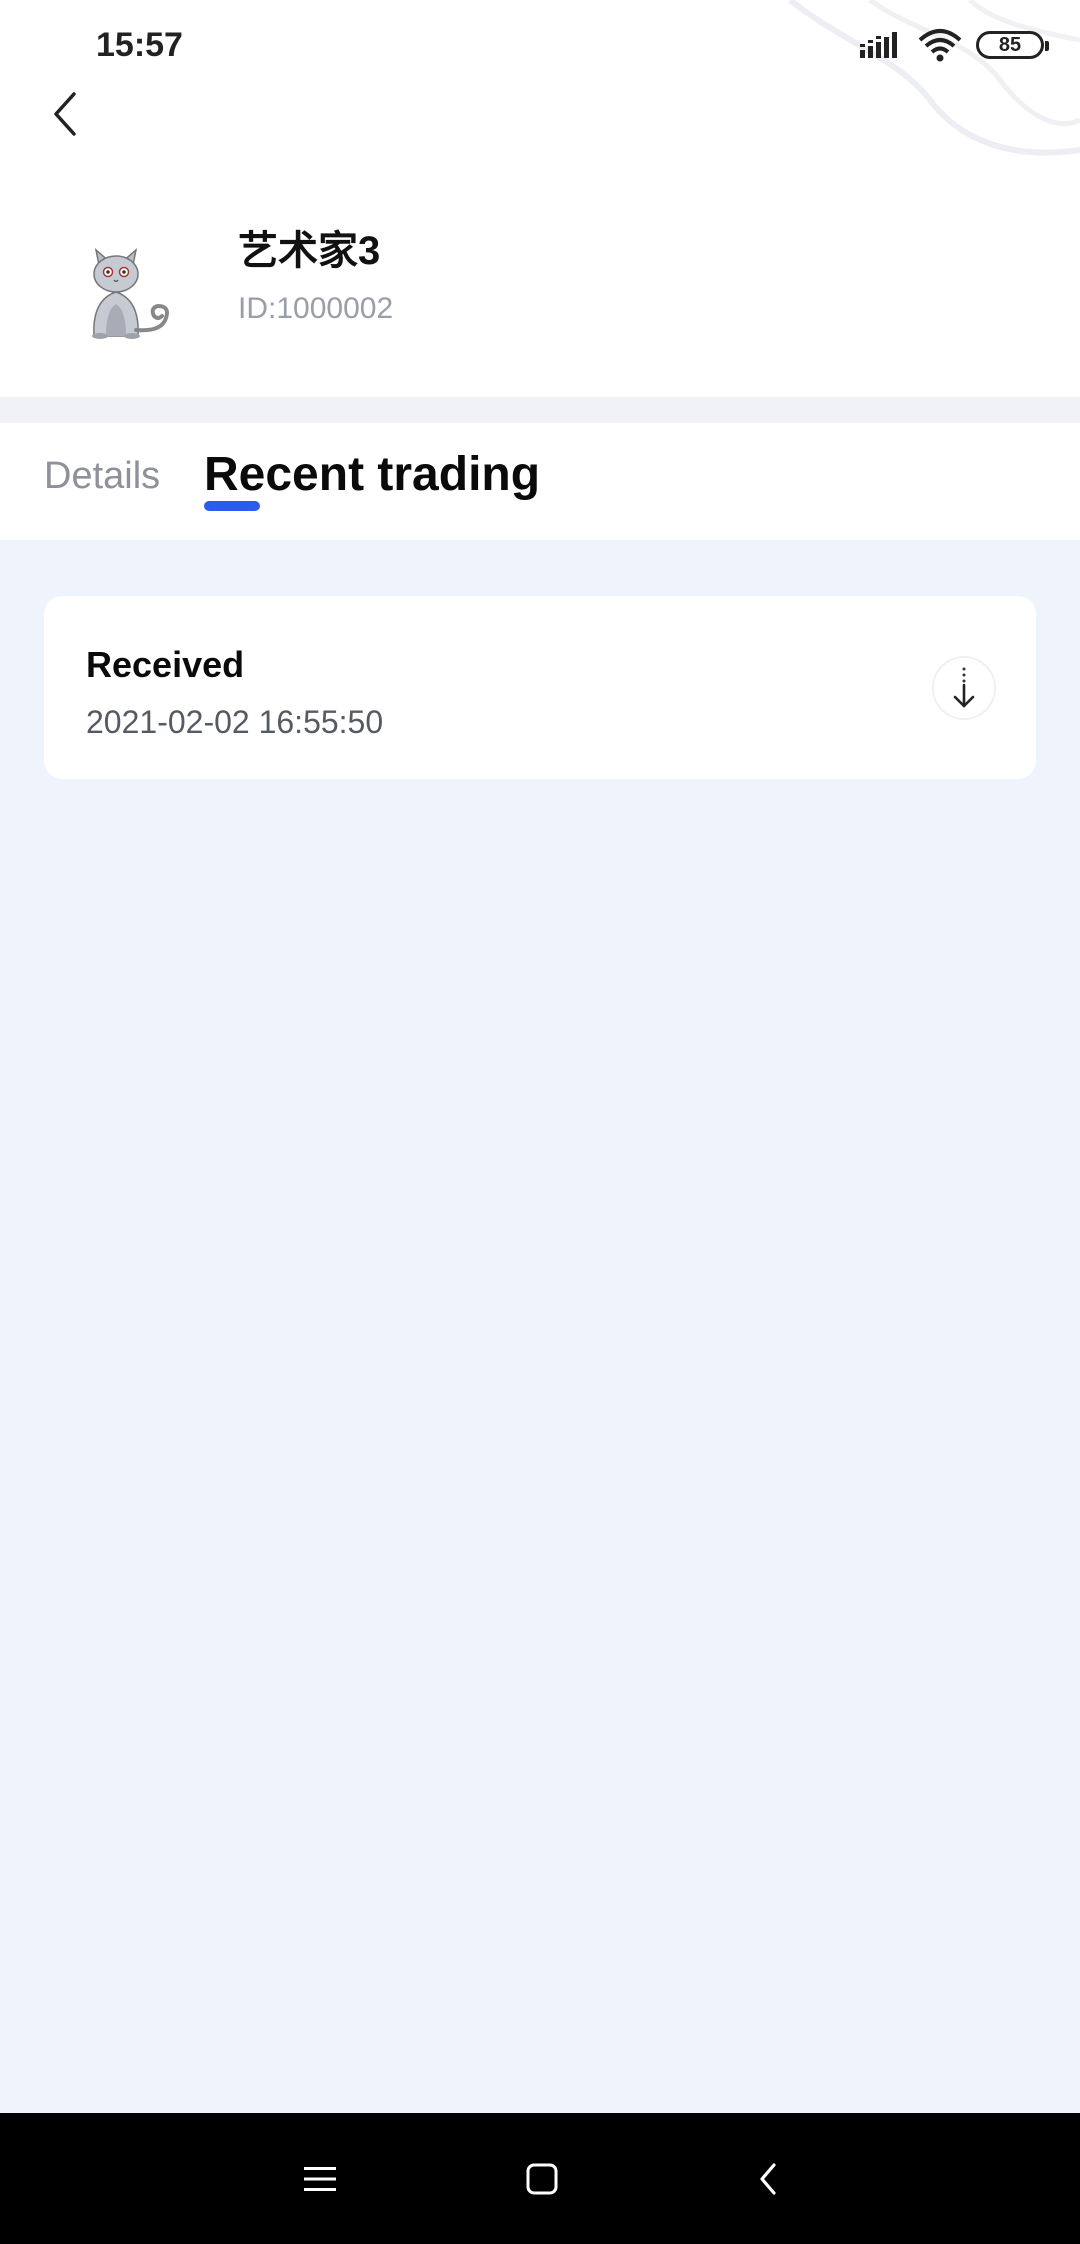 The width and height of the screenshot is (1080, 2244). What do you see at coordinates (540, 687) in the screenshot?
I see `trade-card: Received 2021-02-02 16:55:50` at bounding box center [540, 687].